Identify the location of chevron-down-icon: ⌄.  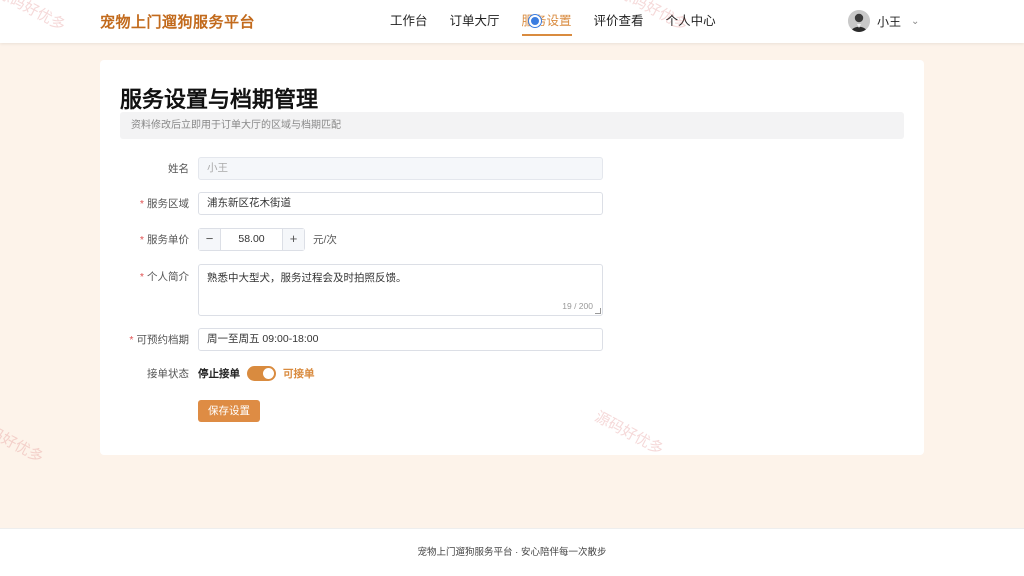
(915, 21).